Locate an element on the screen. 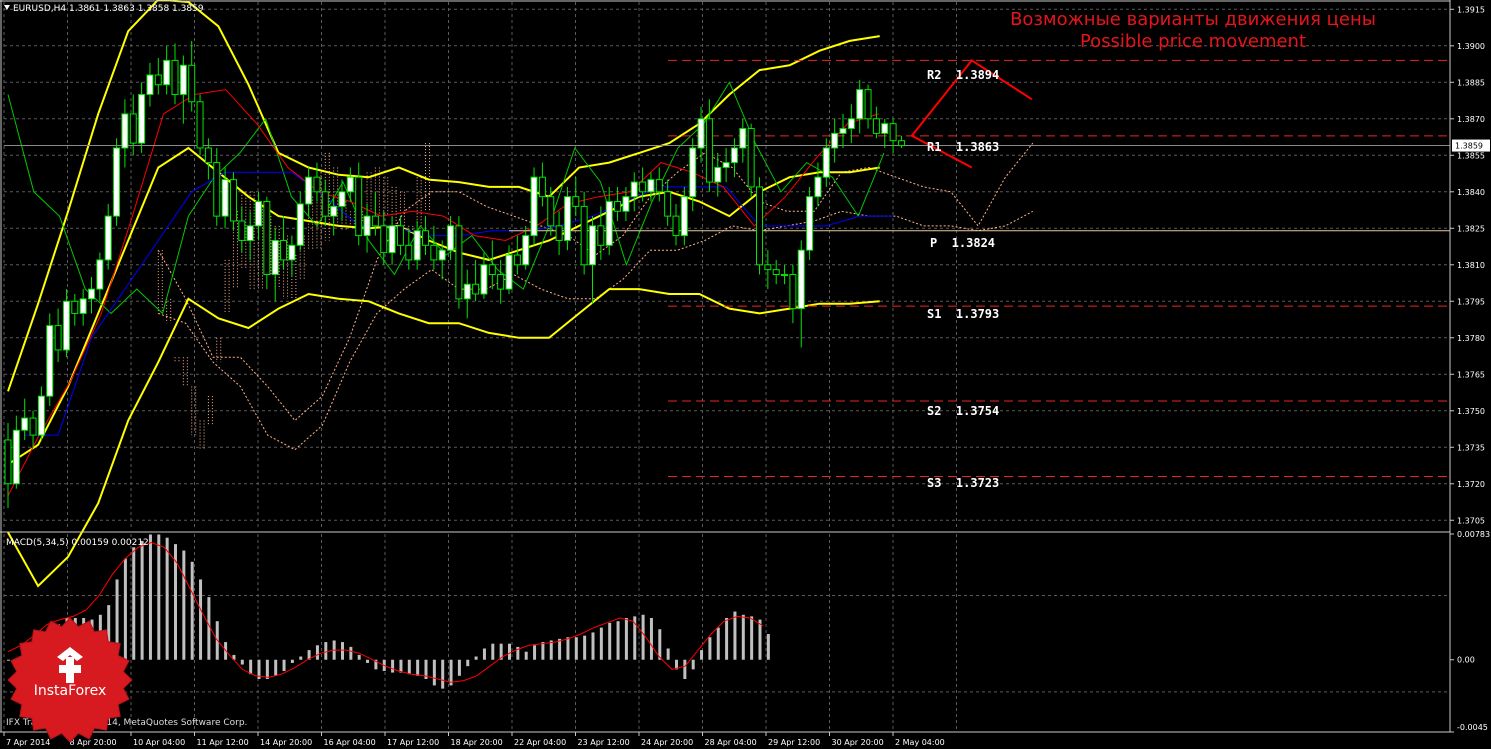 The image size is (1491, 749). price-tick-label: 1.3705 is located at coordinates (1471, 520).